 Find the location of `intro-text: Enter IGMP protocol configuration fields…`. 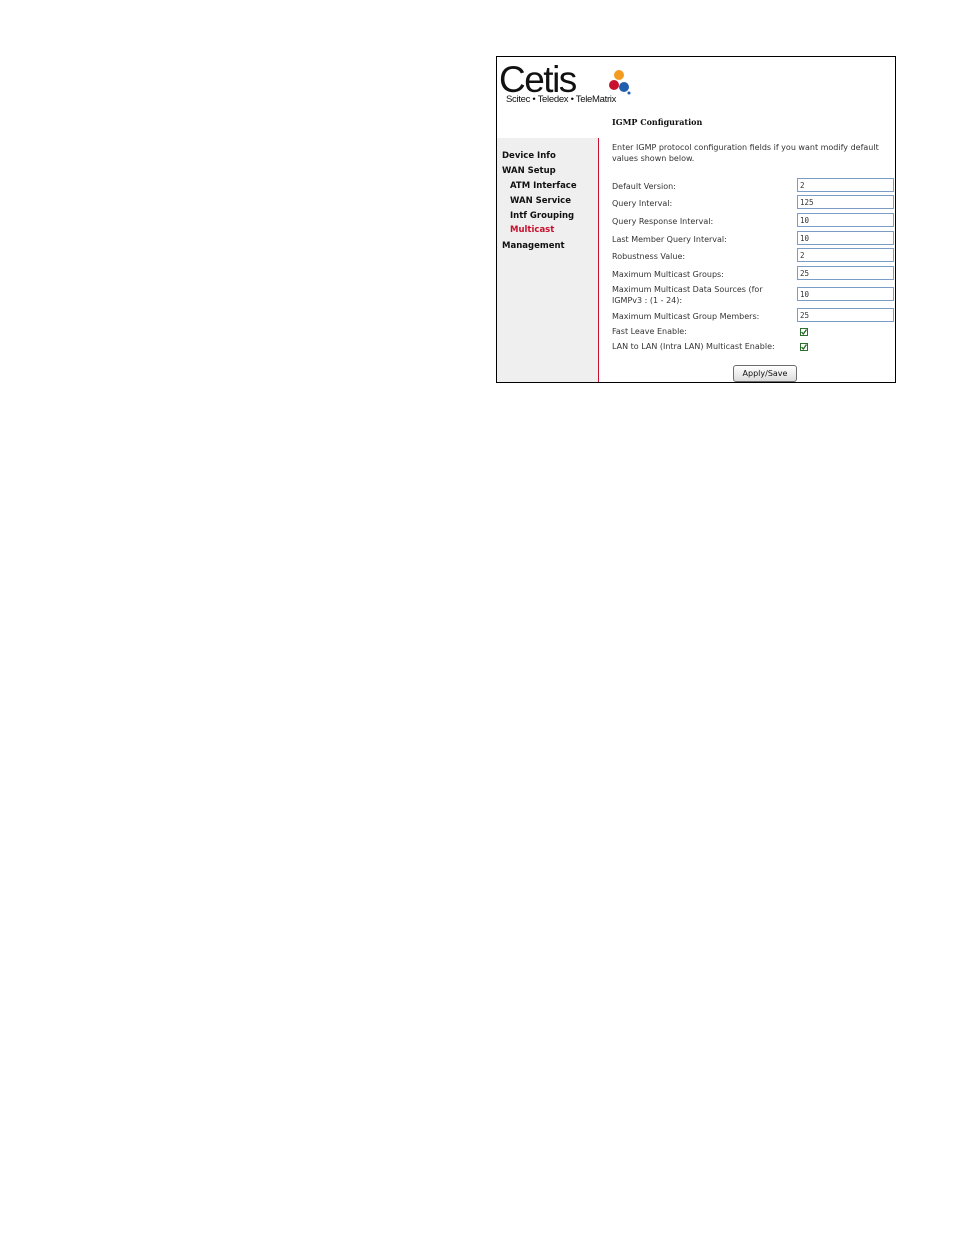

intro-text: Enter IGMP protocol configuration fields… is located at coordinates (745, 153).